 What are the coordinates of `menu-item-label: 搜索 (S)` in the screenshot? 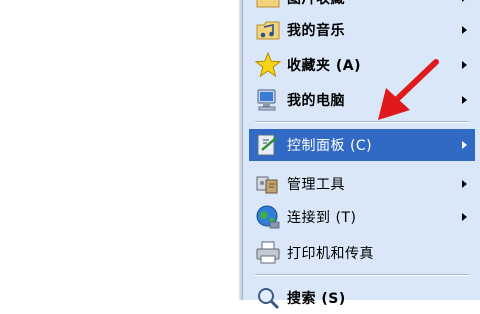 It's located at (316, 299).